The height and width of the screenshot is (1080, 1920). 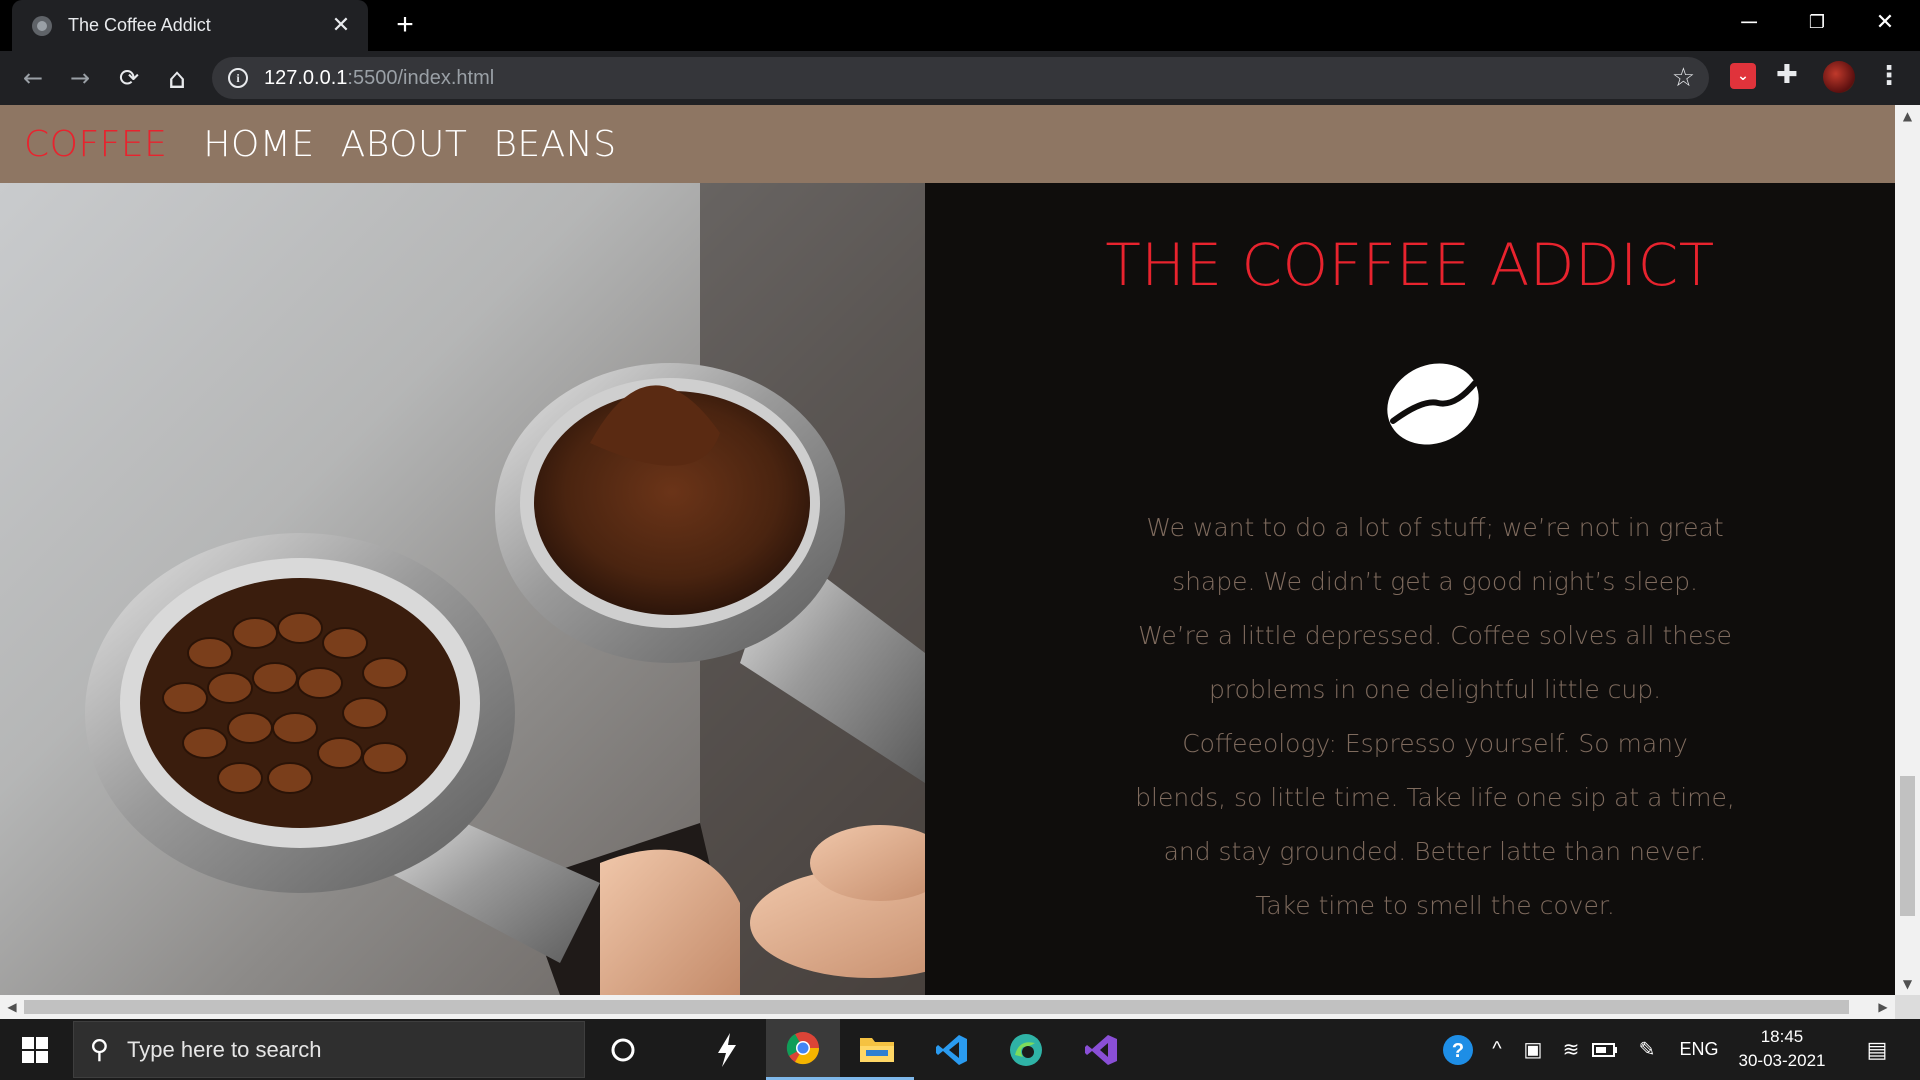 What do you see at coordinates (341, 26) in the screenshot?
I see `close-tab-icon: ✕` at bounding box center [341, 26].